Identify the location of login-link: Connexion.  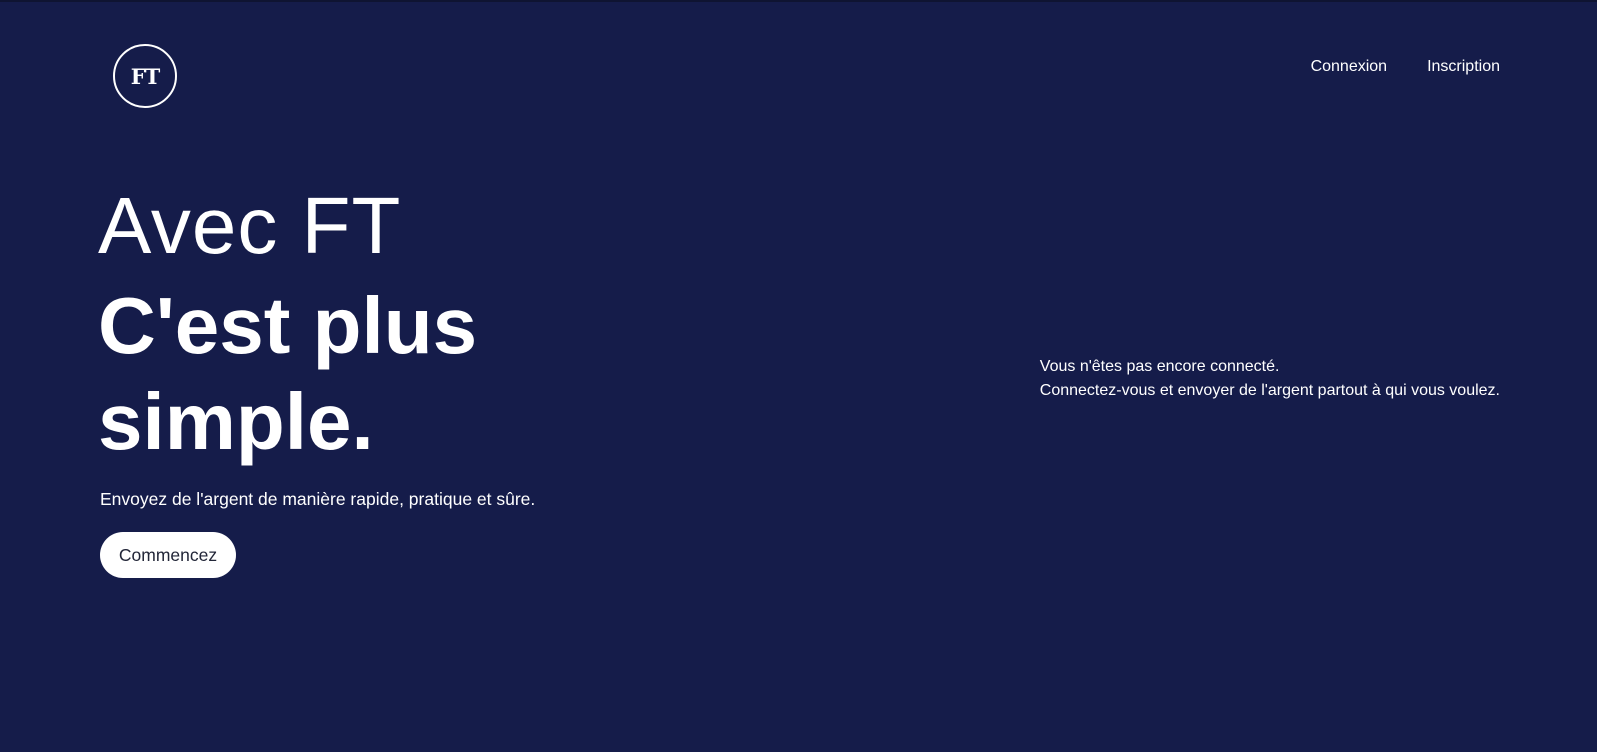
(1349, 67).